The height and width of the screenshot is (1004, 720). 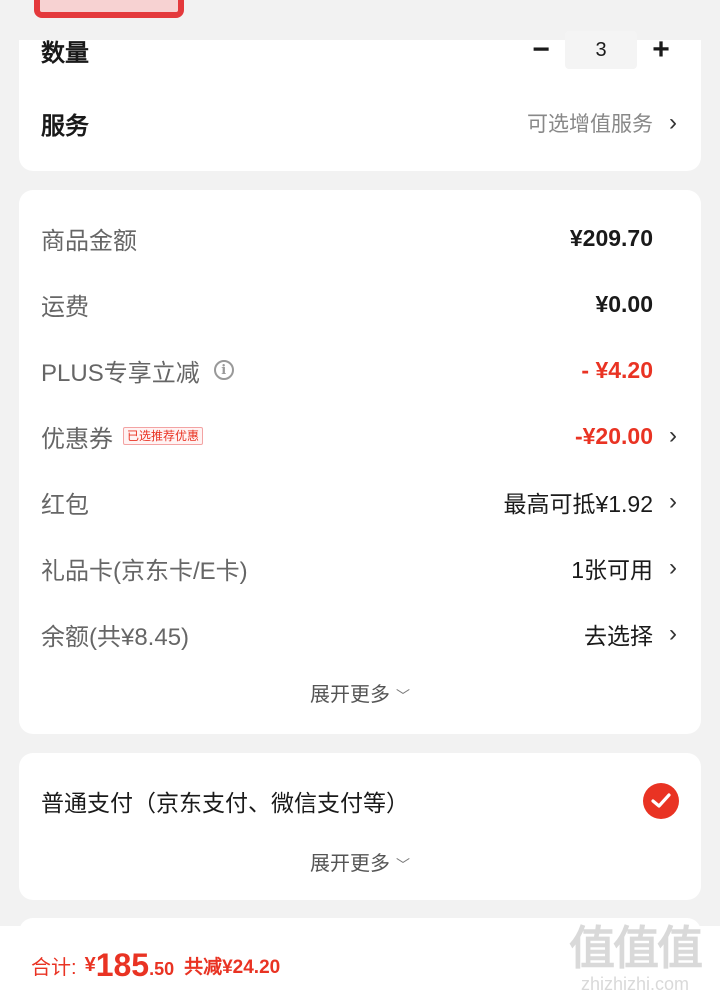 I want to click on goods-amount-value: ¥209.70, so click(x=611, y=237).